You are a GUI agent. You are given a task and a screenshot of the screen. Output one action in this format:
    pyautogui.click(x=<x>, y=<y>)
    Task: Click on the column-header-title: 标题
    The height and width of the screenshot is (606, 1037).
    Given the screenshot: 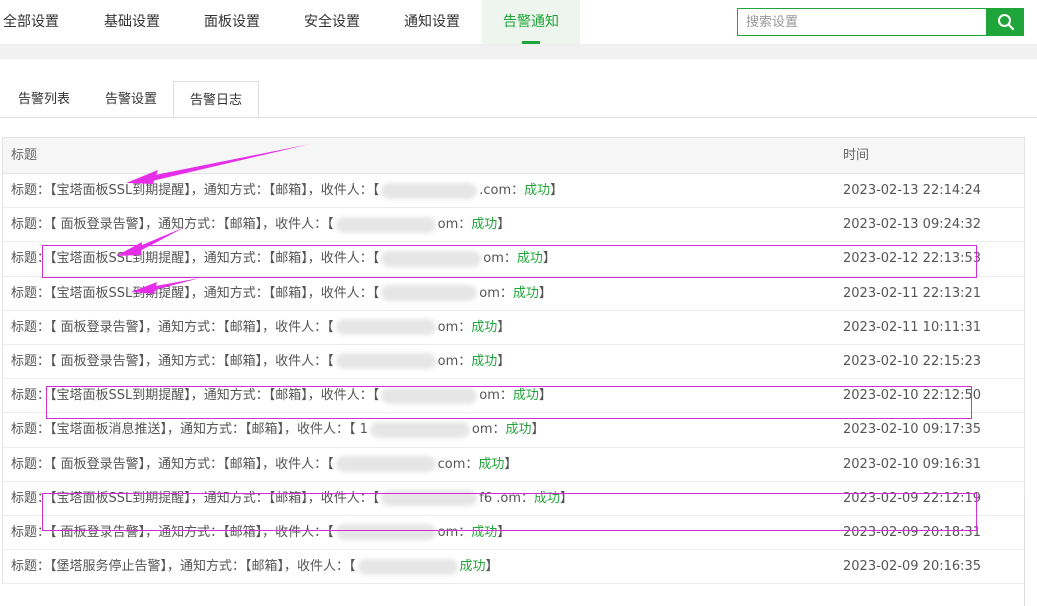 What is the action you would take?
    pyautogui.click(x=24, y=155)
    